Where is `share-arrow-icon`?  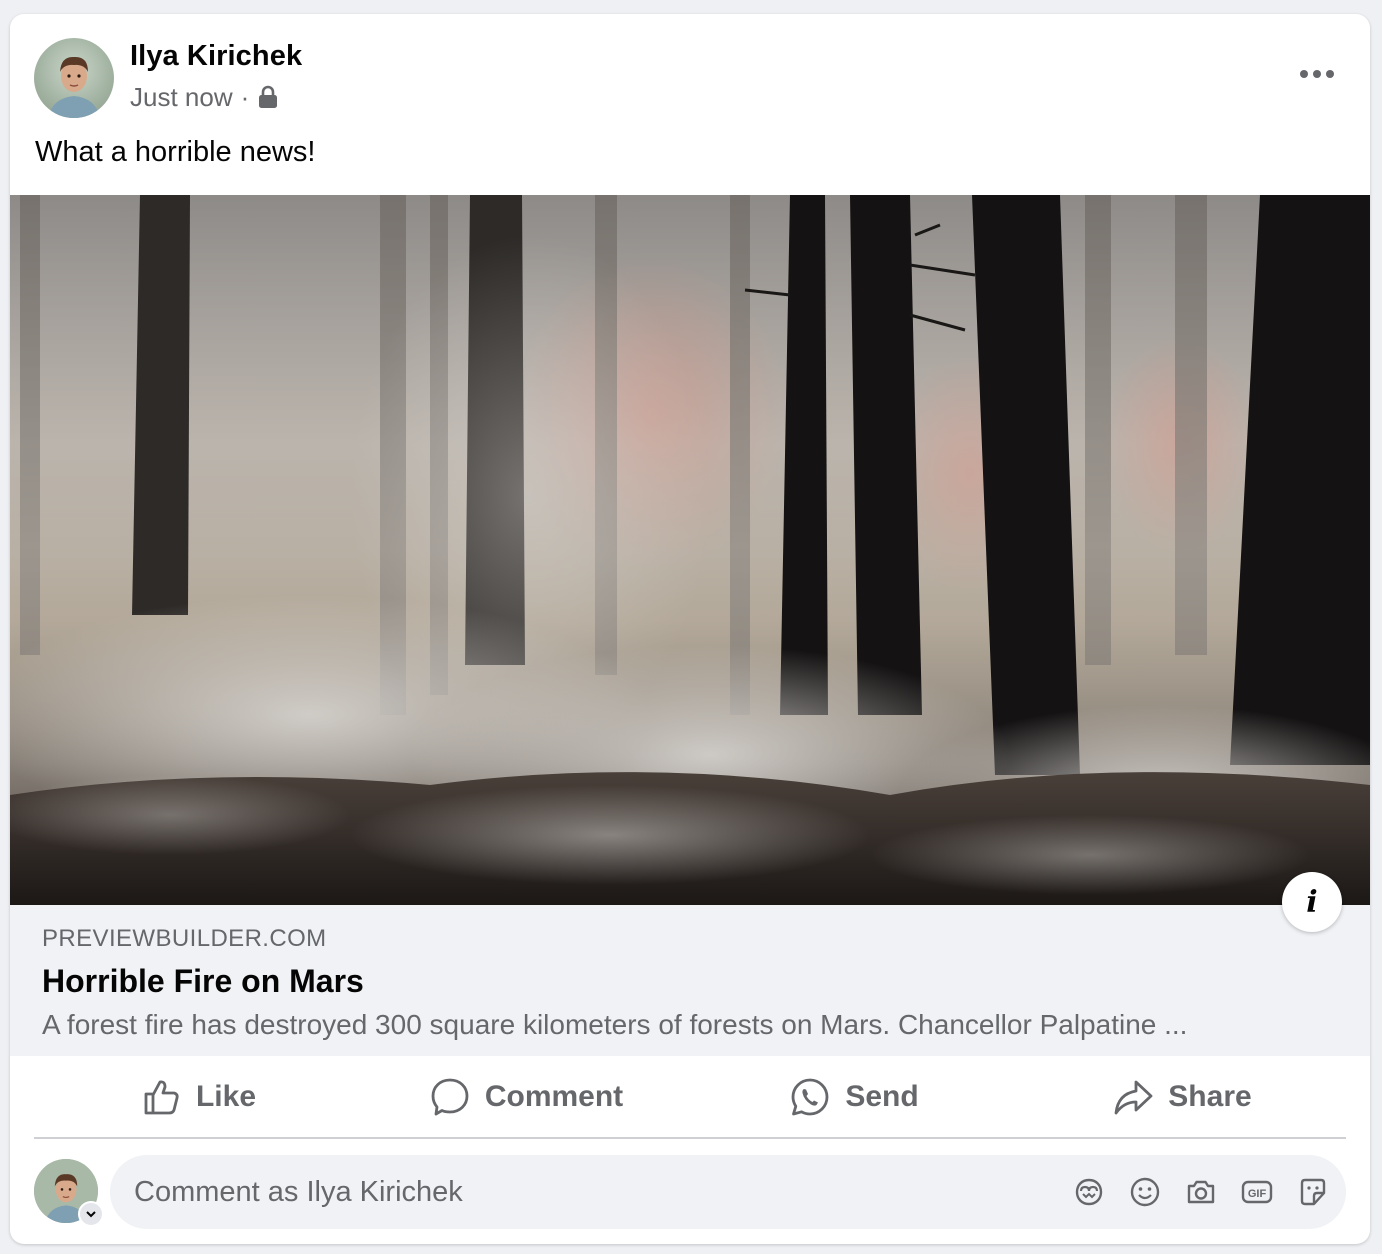 share-arrow-icon is located at coordinates (1133, 1097).